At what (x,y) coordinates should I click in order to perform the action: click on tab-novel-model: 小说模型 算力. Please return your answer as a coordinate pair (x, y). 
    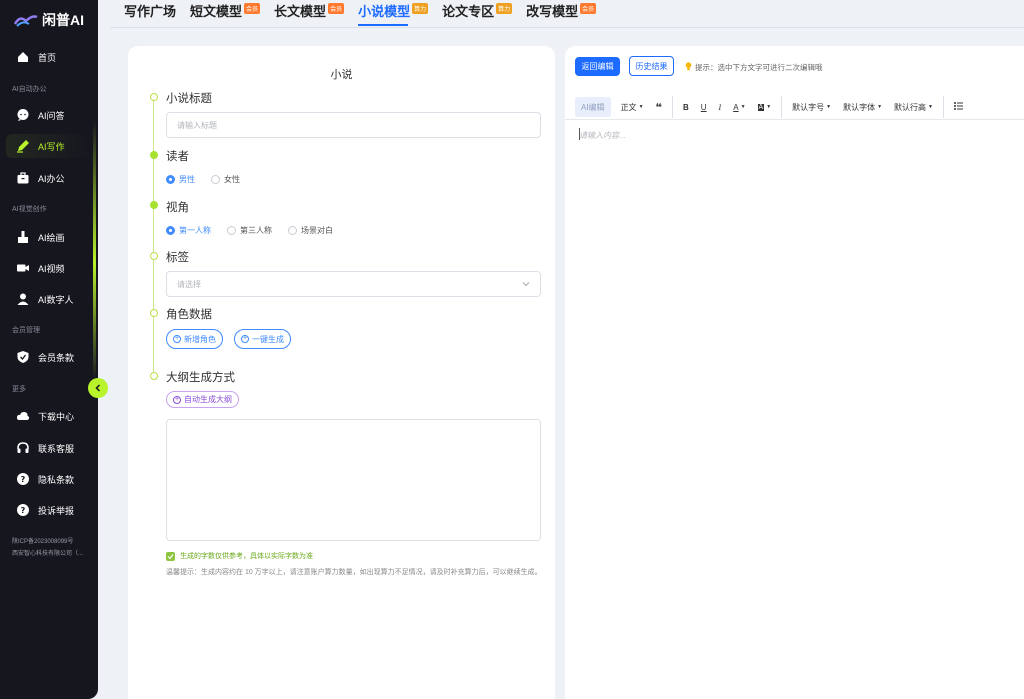
    Looking at the image, I should click on (393, 13).